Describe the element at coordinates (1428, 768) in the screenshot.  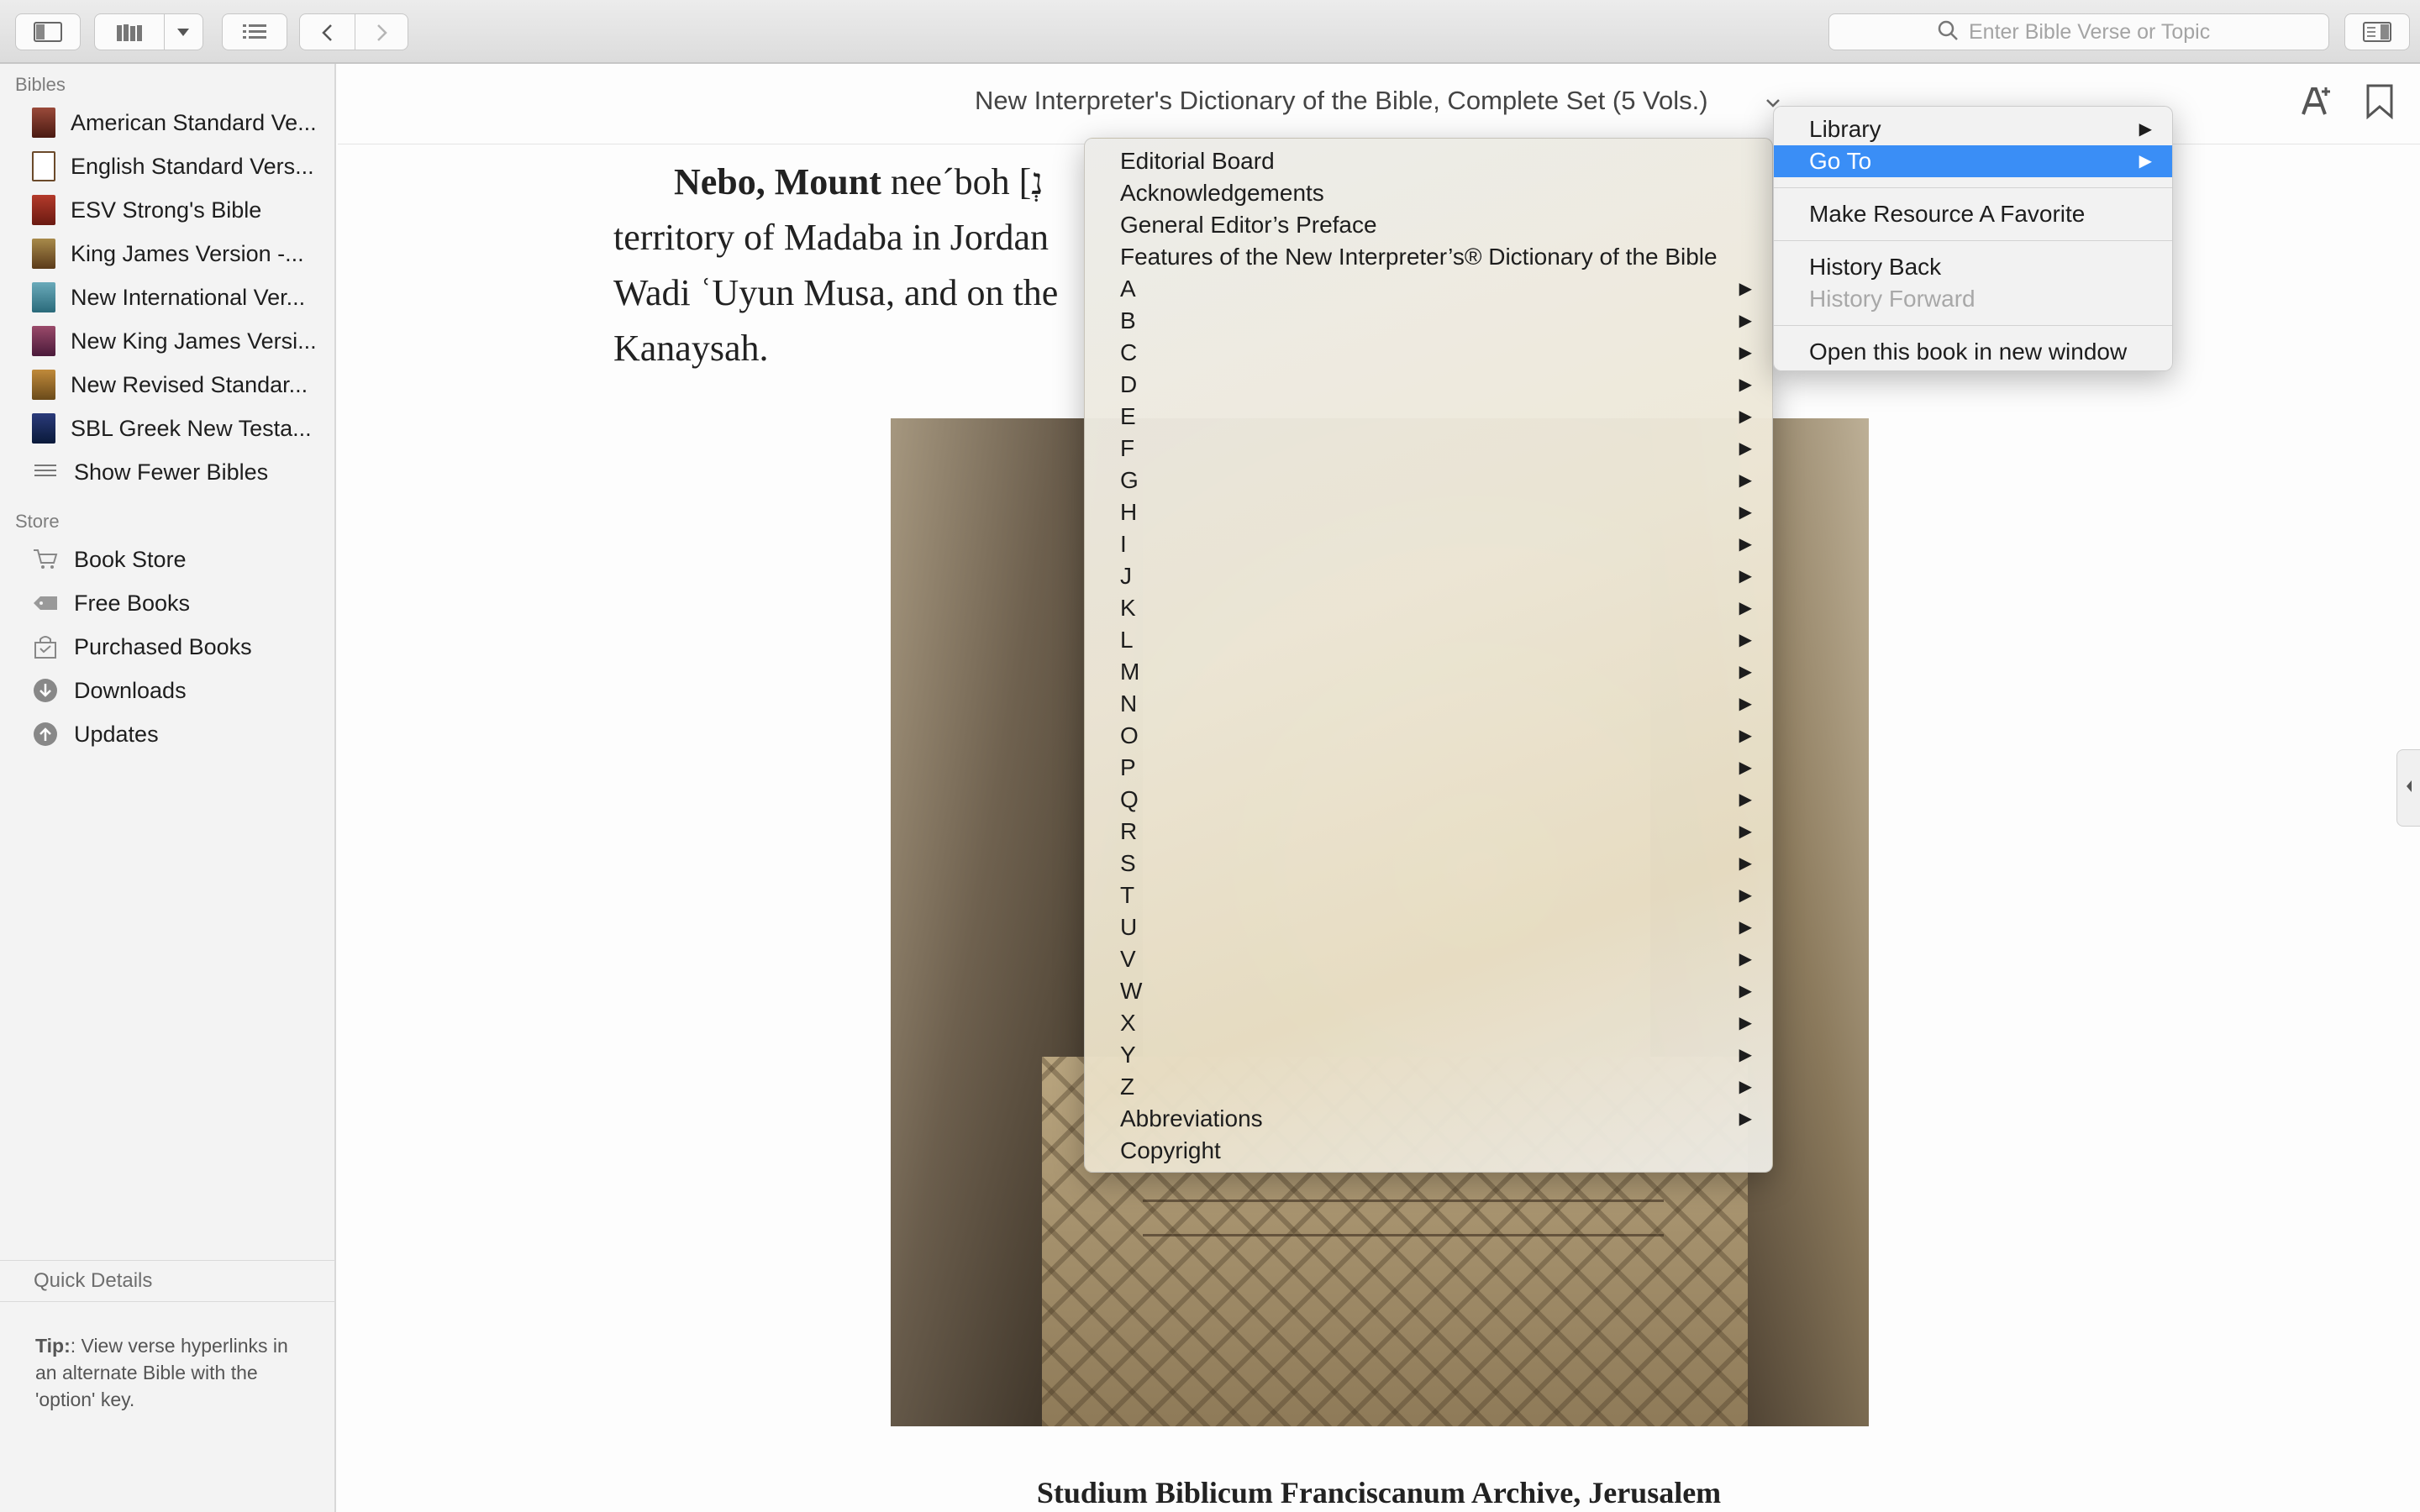
I see `menu-item-letter-p: P ▶` at that location.